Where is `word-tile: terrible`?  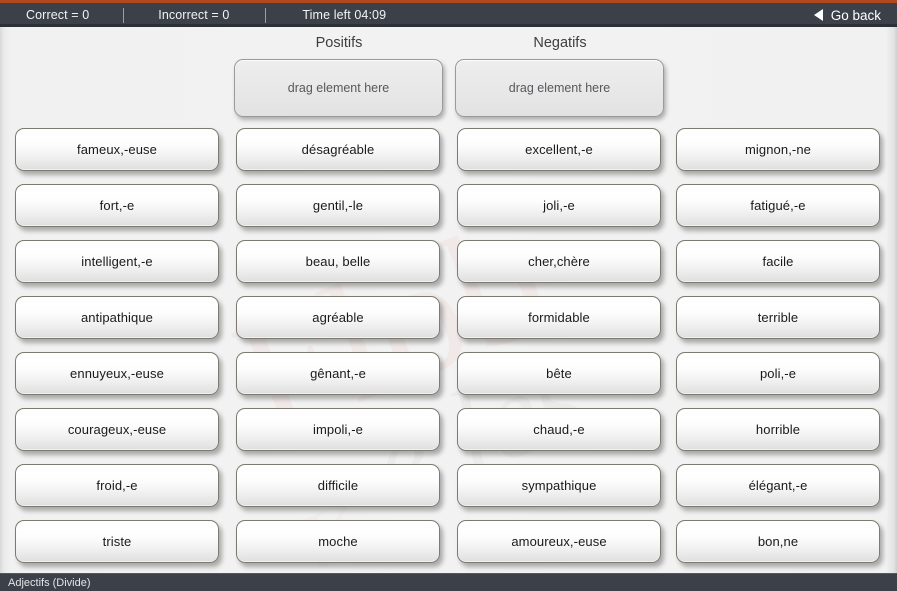 word-tile: terrible is located at coordinates (778, 317).